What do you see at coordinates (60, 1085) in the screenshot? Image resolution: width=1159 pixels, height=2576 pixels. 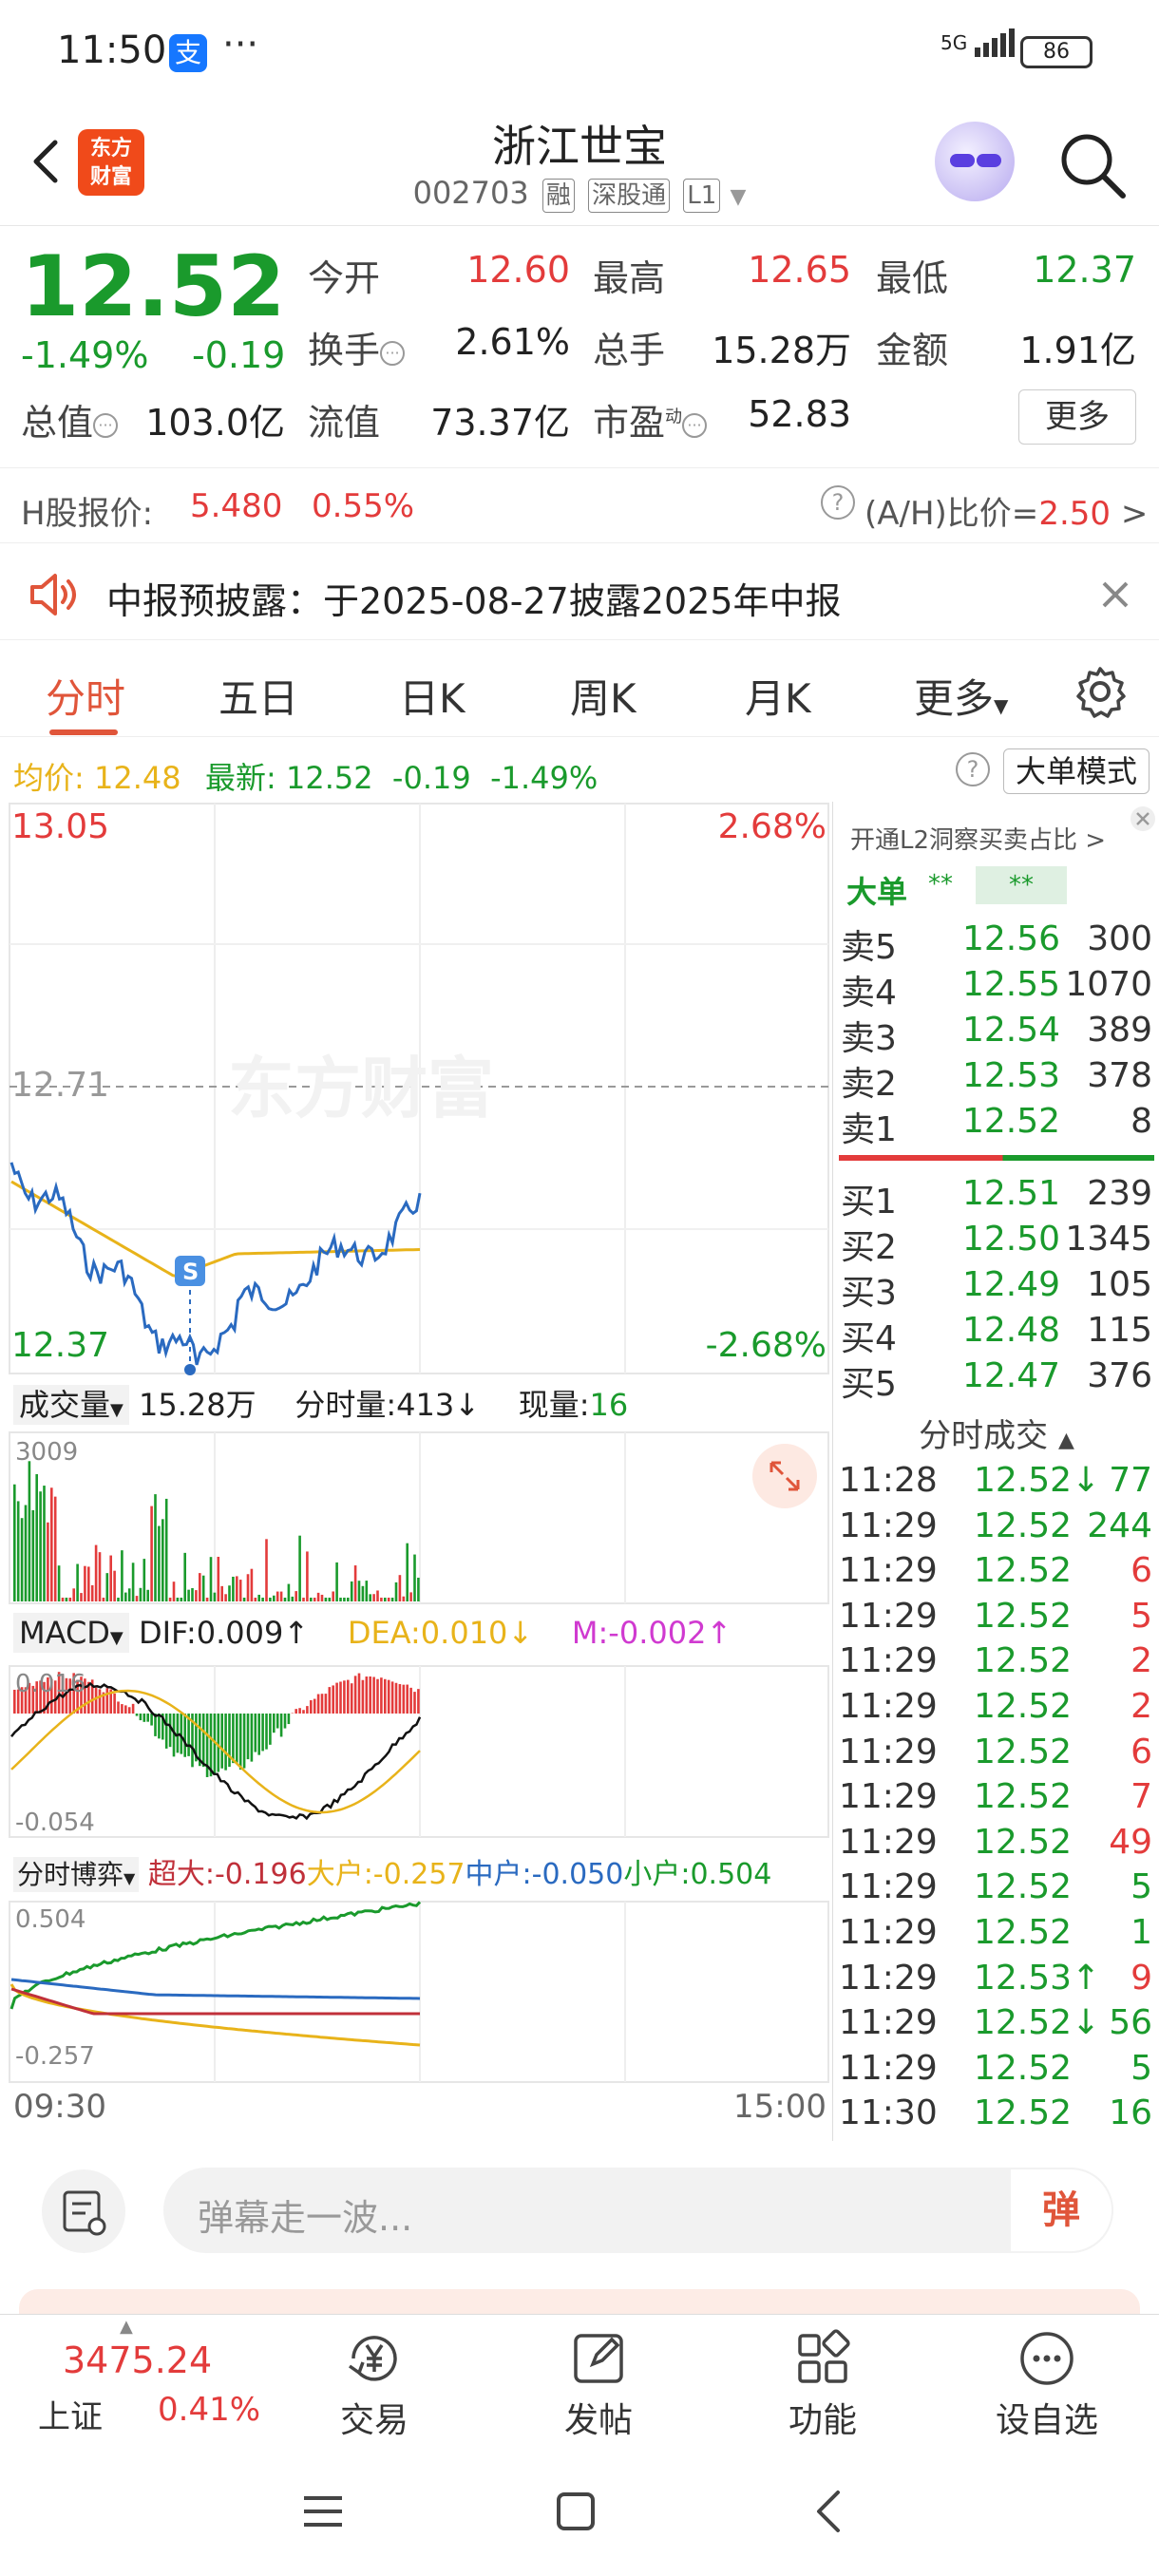 I see `chart-mid-price: 12.71` at bounding box center [60, 1085].